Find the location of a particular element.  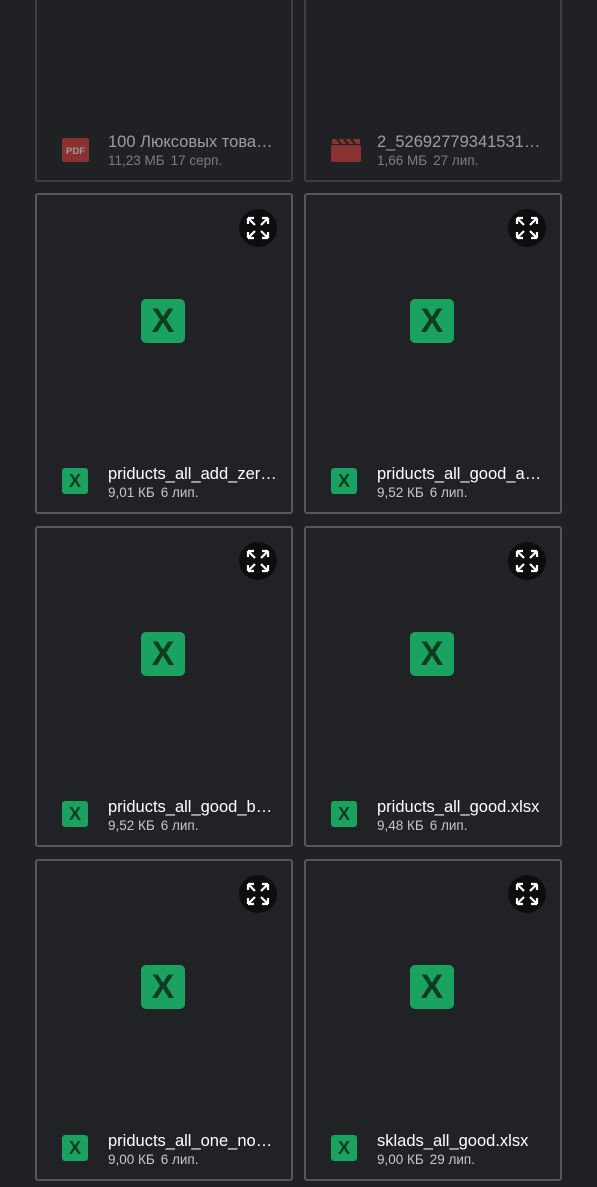

file-name: priducts_all_good.xlsx is located at coordinates (458, 807).